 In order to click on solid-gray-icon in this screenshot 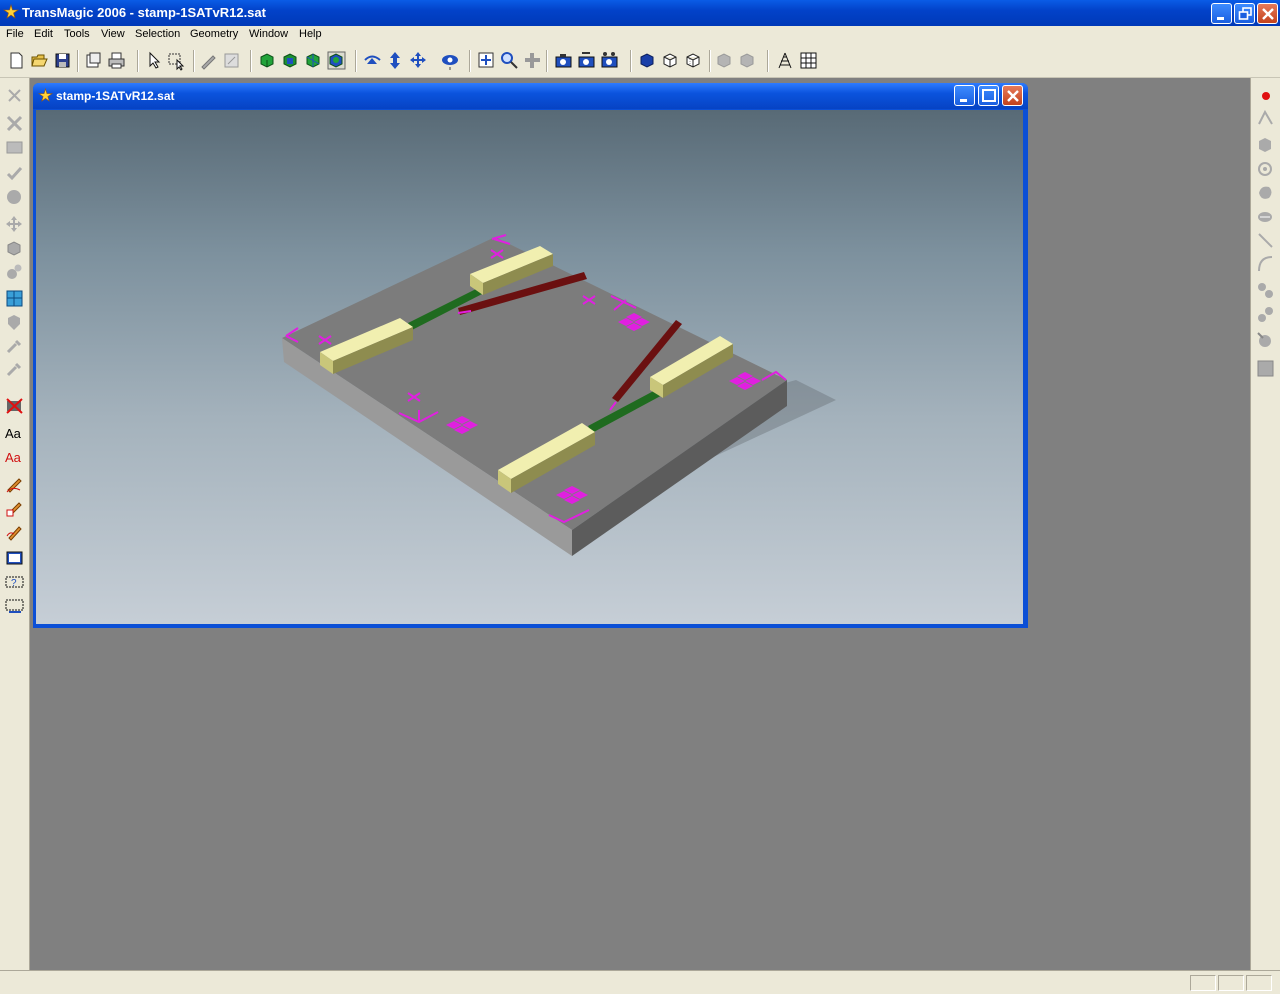, I will do `click(14, 197)`.